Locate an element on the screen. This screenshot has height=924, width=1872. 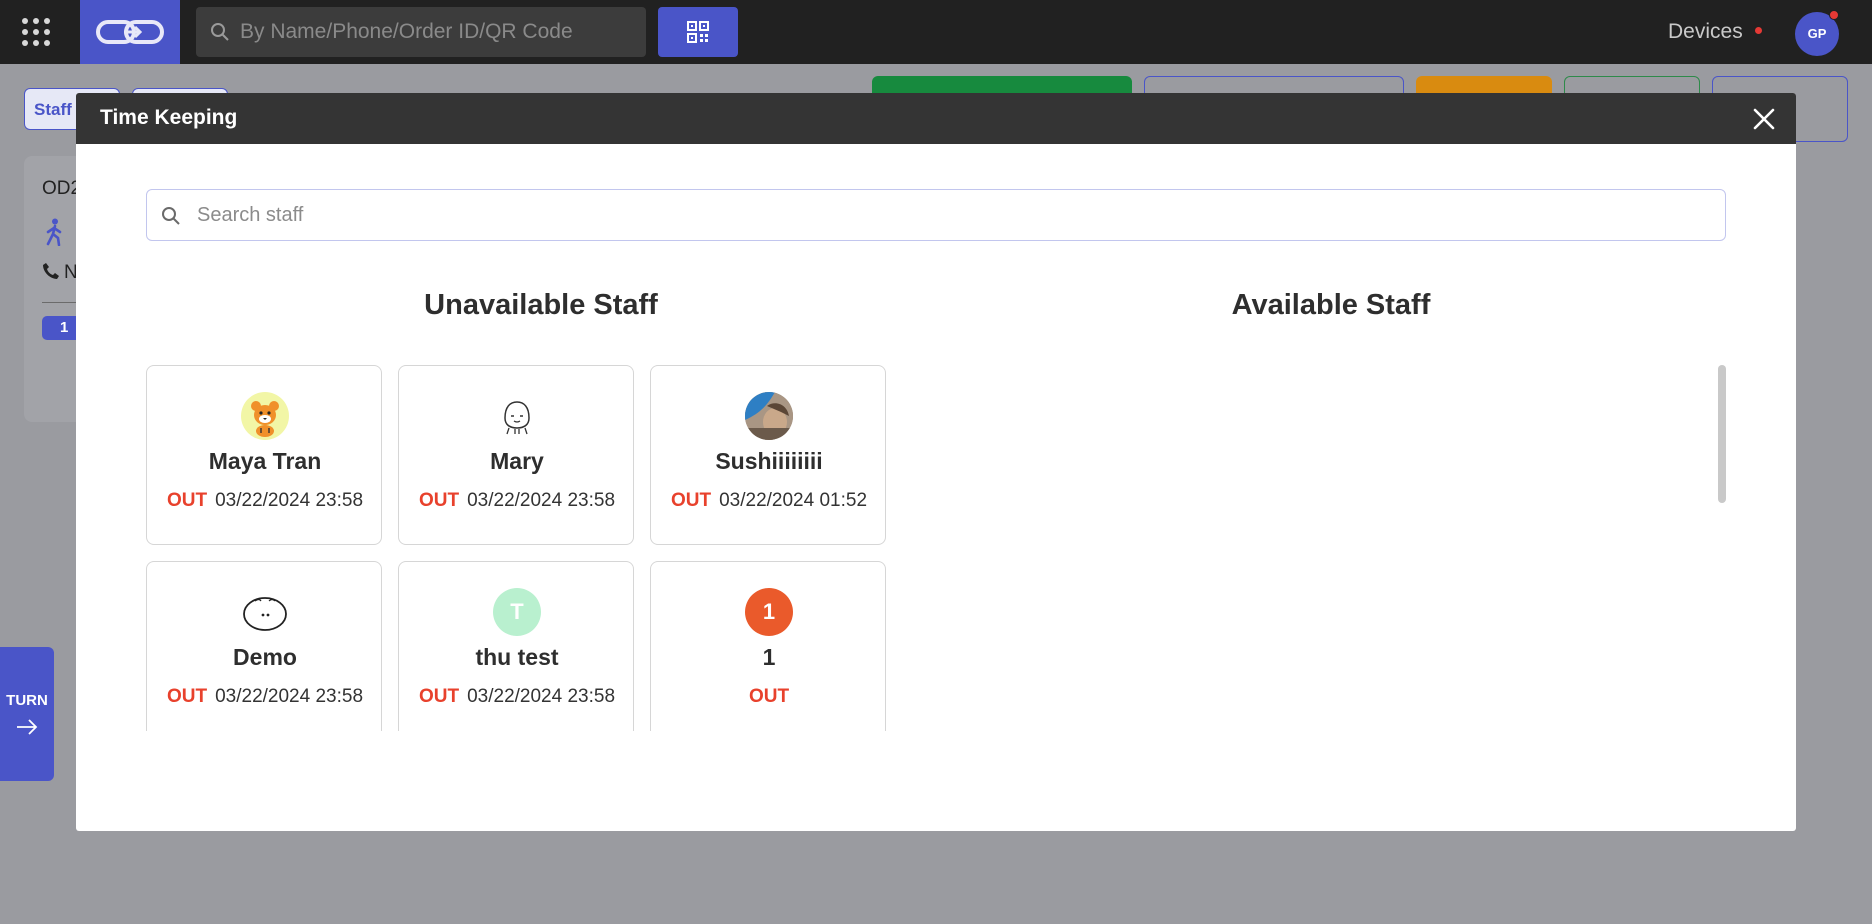
staff-card: Demo OUT 03/22/2024 23:58 is located at coordinates (264, 646).